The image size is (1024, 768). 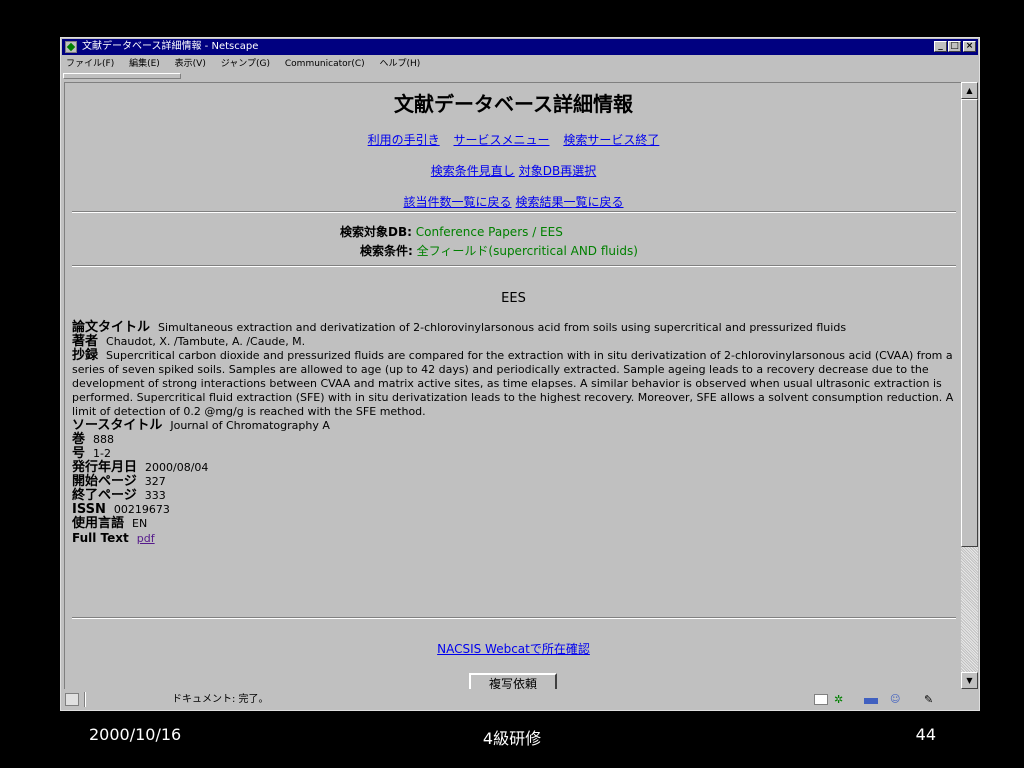 I want to click on webcat-row: NACSIS Webcatで所在確認, so click(x=513, y=648).